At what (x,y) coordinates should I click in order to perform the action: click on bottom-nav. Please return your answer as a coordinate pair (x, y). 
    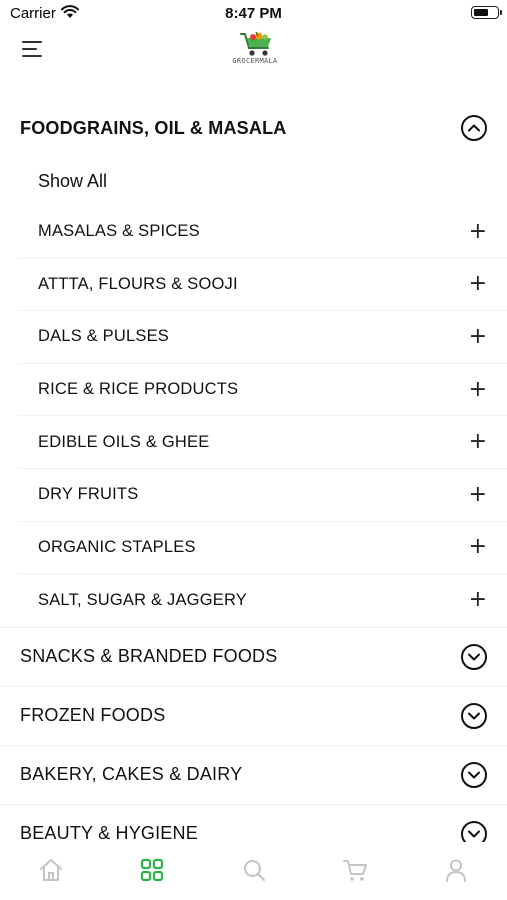
    Looking at the image, I should click on (253, 871).